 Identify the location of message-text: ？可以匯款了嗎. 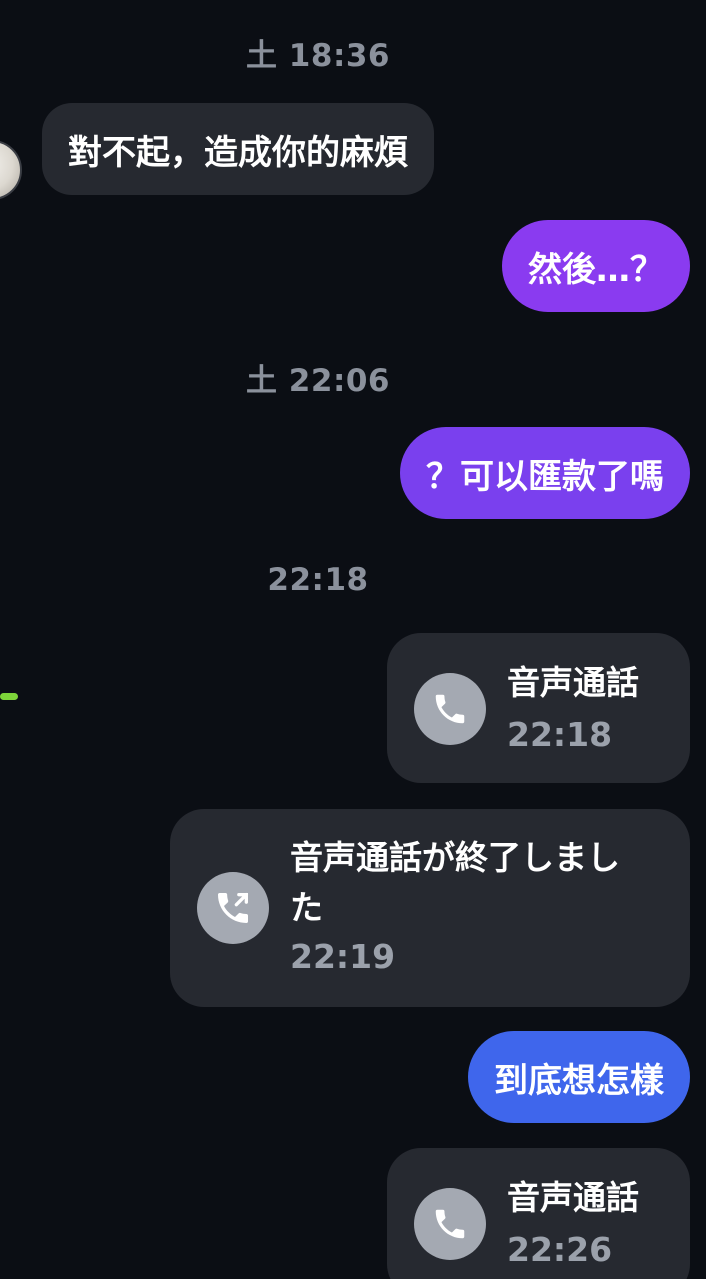
(545, 476).